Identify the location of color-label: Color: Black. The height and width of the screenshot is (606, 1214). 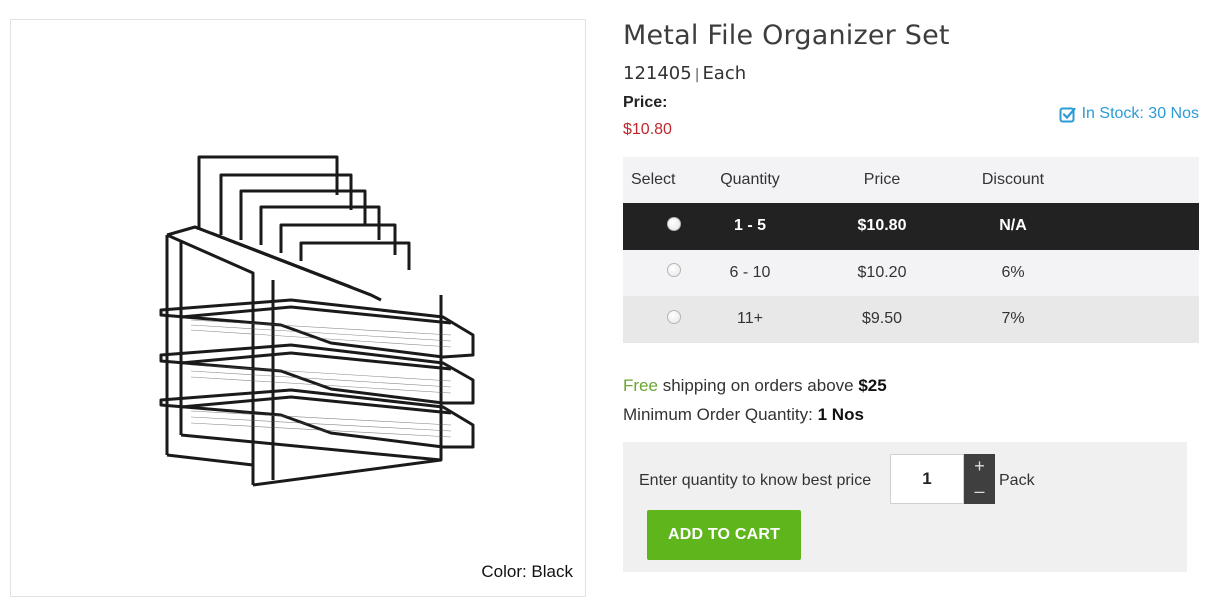
(527, 571).